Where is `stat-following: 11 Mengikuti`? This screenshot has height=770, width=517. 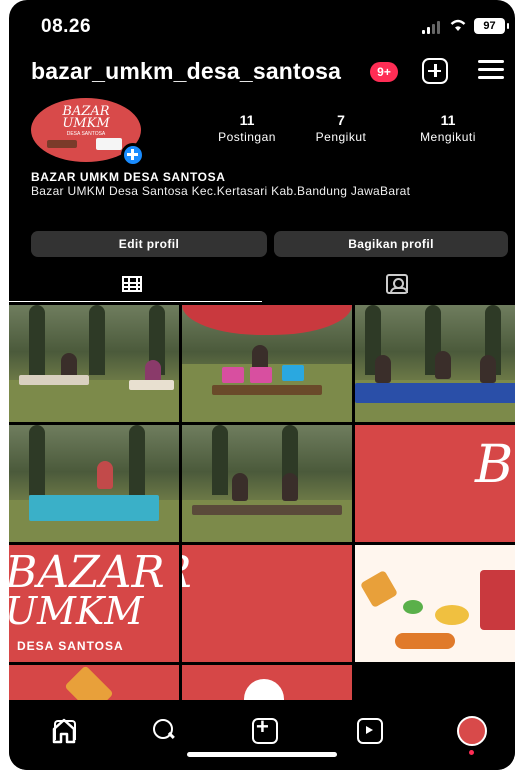 stat-following: 11 Mengikuti is located at coordinates (448, 128).